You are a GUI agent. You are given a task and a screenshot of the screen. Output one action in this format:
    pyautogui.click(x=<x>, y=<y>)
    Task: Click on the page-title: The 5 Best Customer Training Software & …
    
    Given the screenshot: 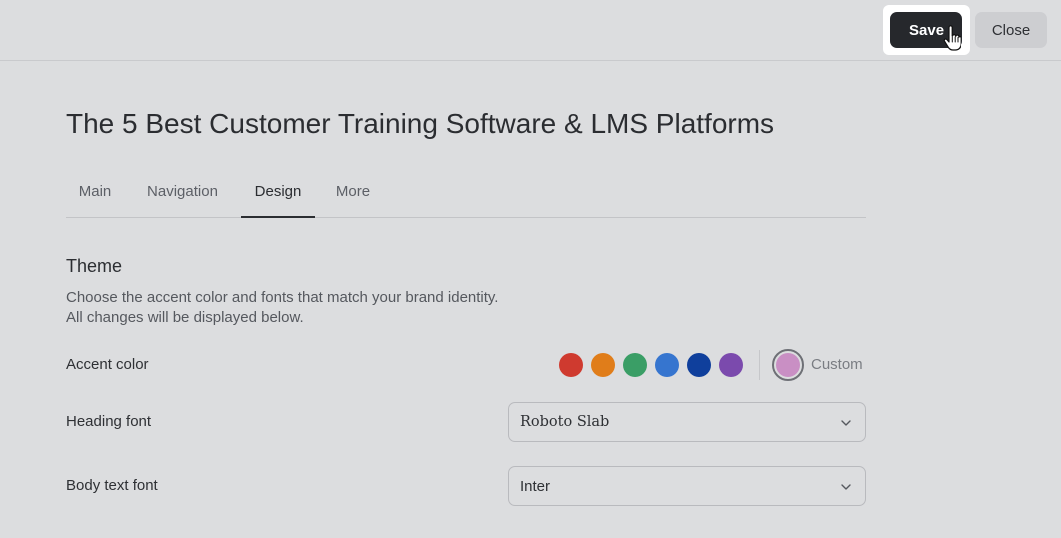 What is the action you would take?
    pyautogui.click(x=420, y=123)
    